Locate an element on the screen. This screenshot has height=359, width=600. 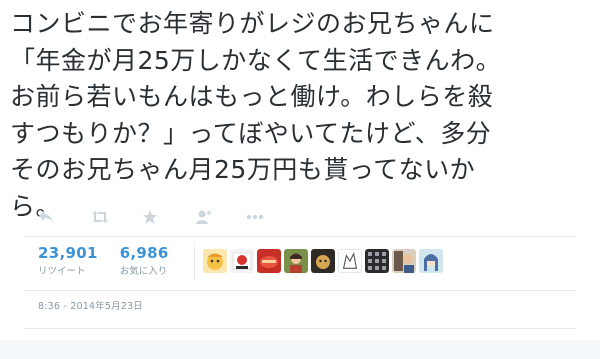
favorite-icon is located at coordinates (150, 217).